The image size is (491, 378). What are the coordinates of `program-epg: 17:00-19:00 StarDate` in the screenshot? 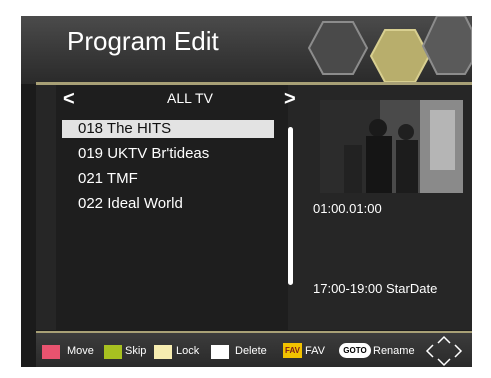 It's located at (375, 288).